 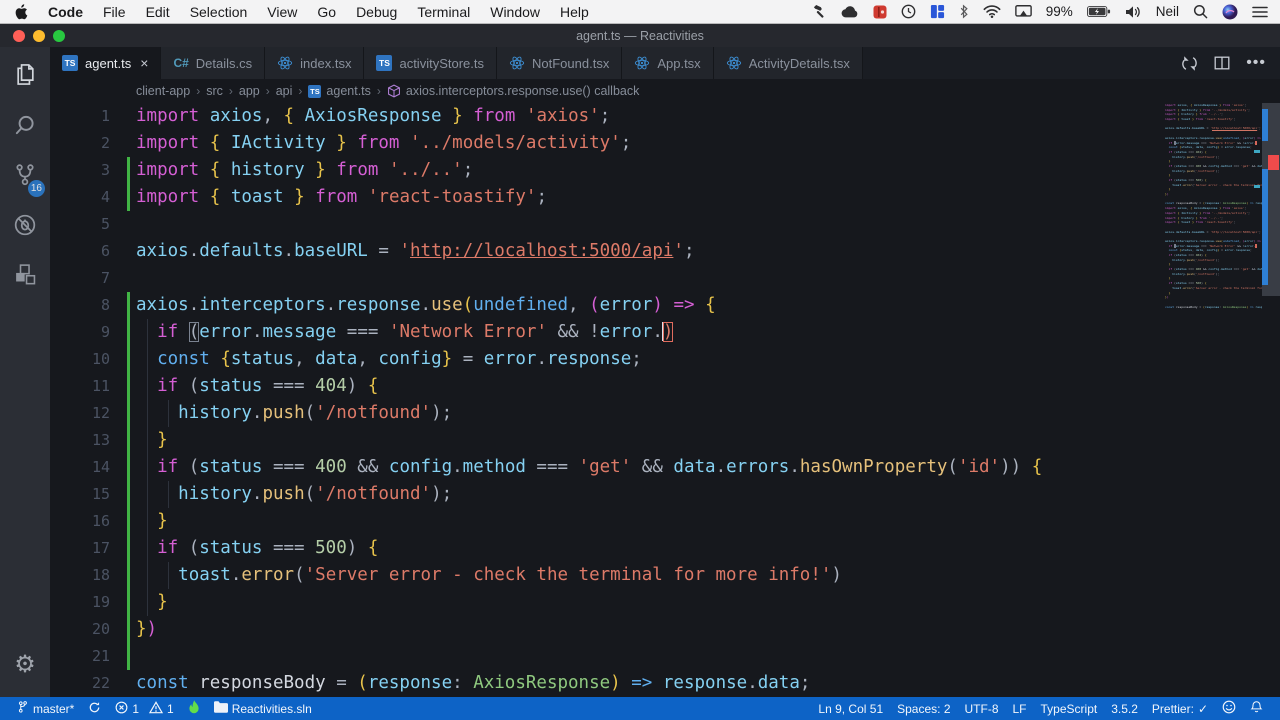 What do you see at coordinates (607, 413) in the screenshot?
I see `code-line-12: 12 history.push('/notfound');` at bounding box center [607, 413].